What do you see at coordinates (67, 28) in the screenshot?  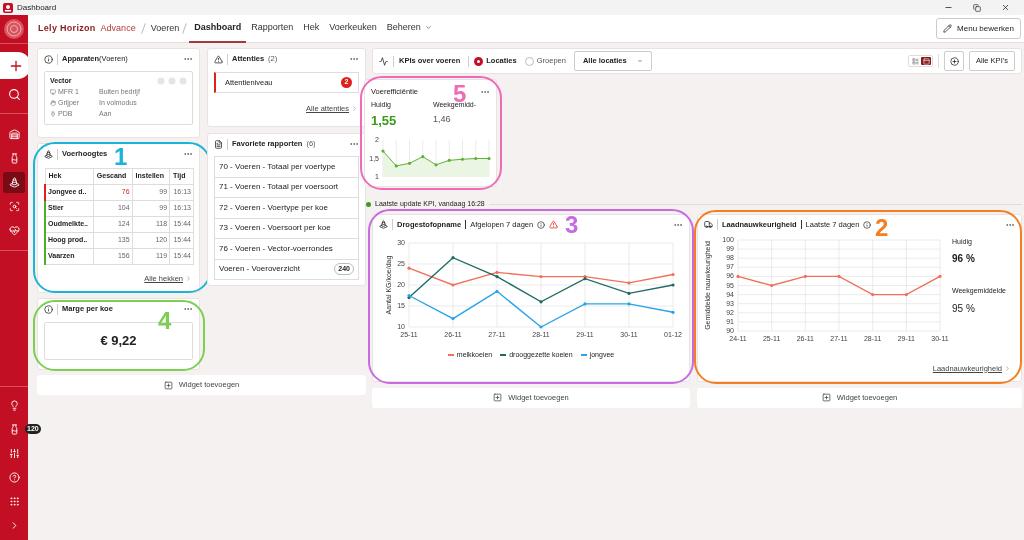 I see `brand-name: Lely Horizon` at bounding box center [67, 28].